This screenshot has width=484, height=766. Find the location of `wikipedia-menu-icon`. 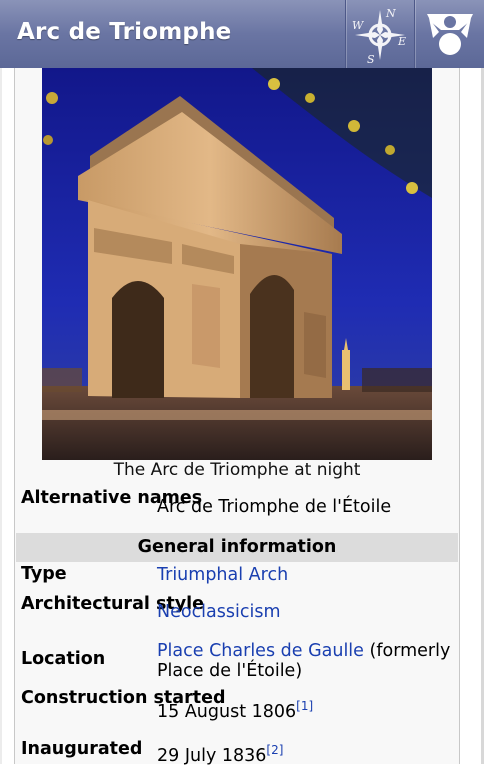

wikipedia-menu-icon is located at coordinates (450, 34).